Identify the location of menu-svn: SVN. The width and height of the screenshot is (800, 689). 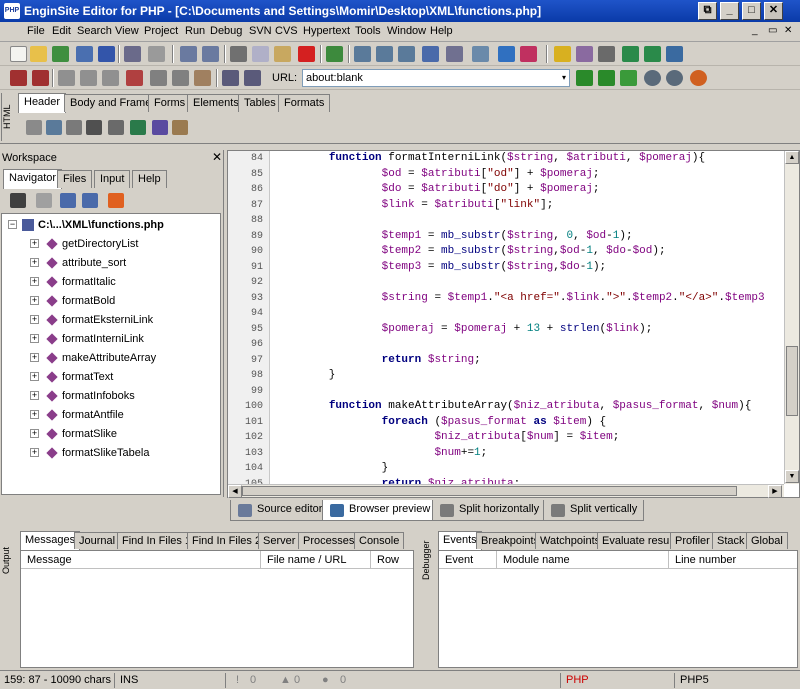
(260, 31).